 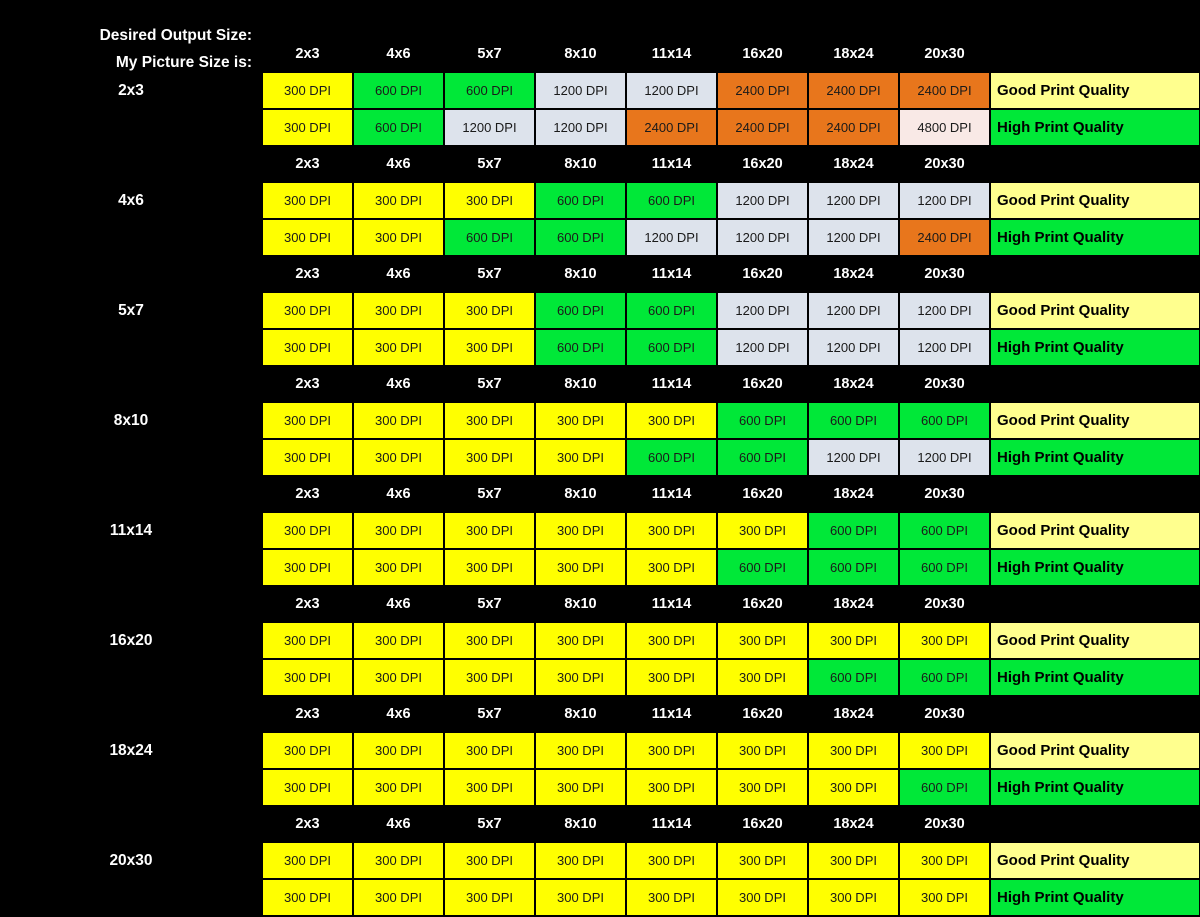 I want to click on high-print-quality-label: High Print Quality, so click(x=1095, y=897).